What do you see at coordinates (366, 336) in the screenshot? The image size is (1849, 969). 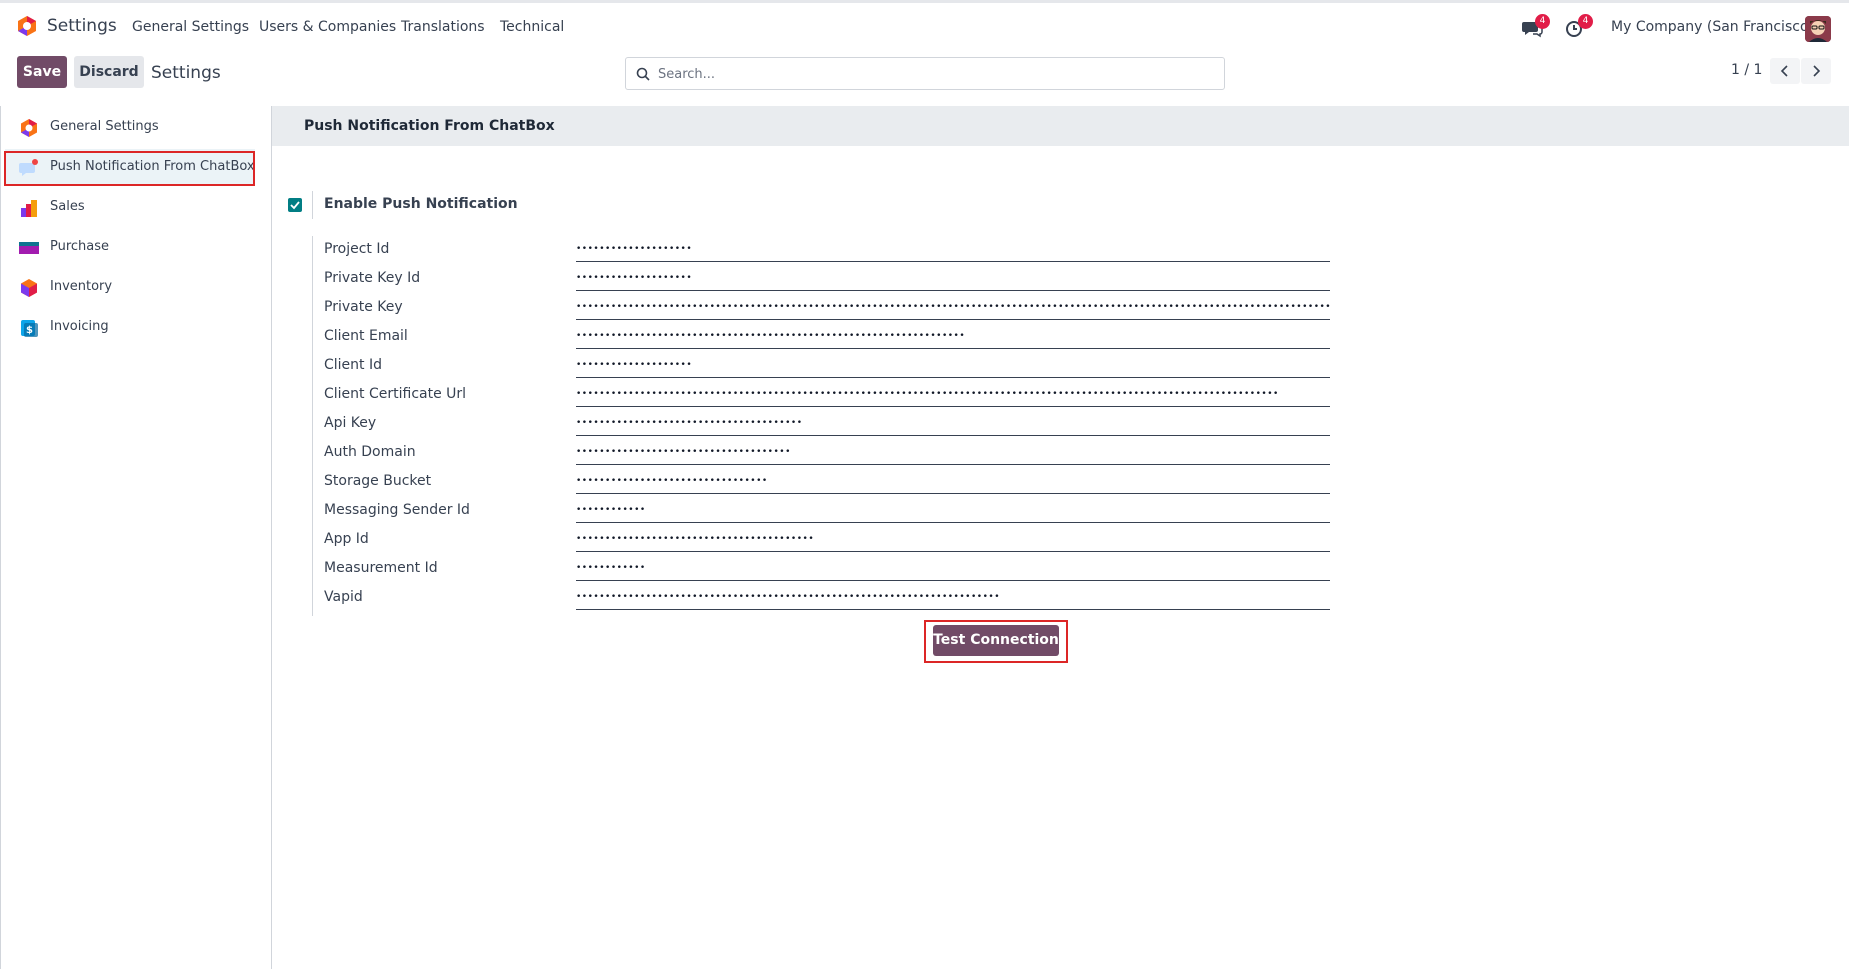 I see `field-label-client-email: Client Email` at bounding box center [366, 336].